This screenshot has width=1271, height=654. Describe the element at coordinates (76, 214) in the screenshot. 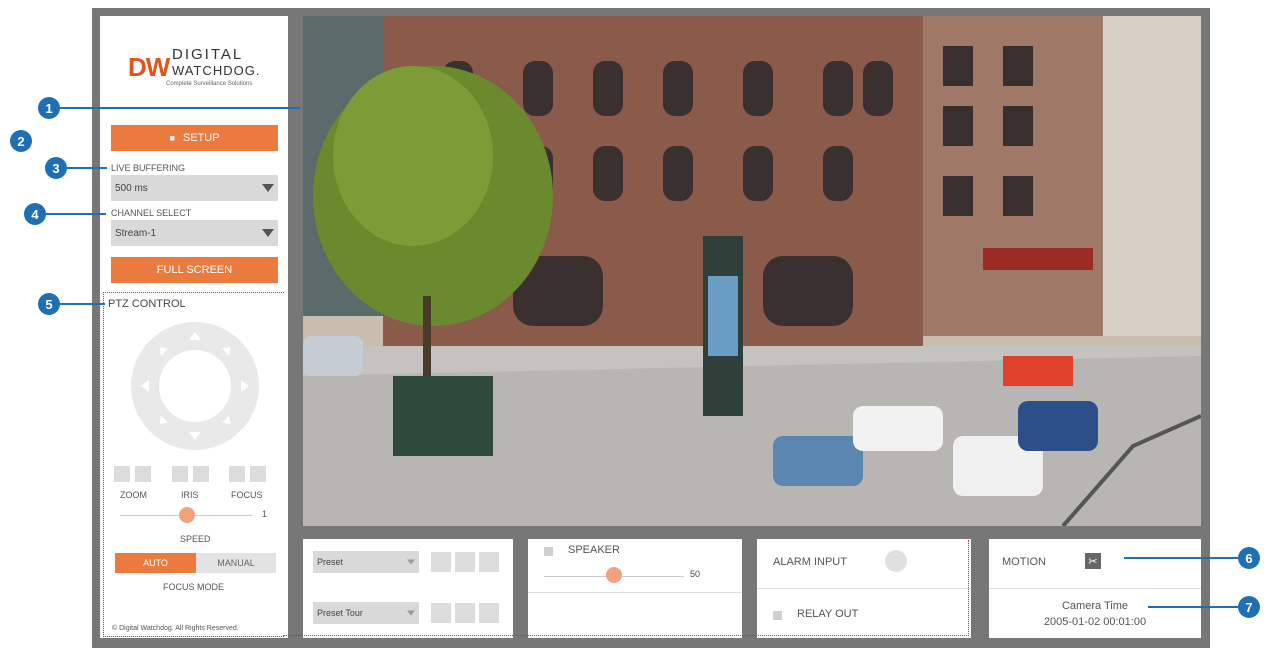

I see `callout-4-line` at that location.